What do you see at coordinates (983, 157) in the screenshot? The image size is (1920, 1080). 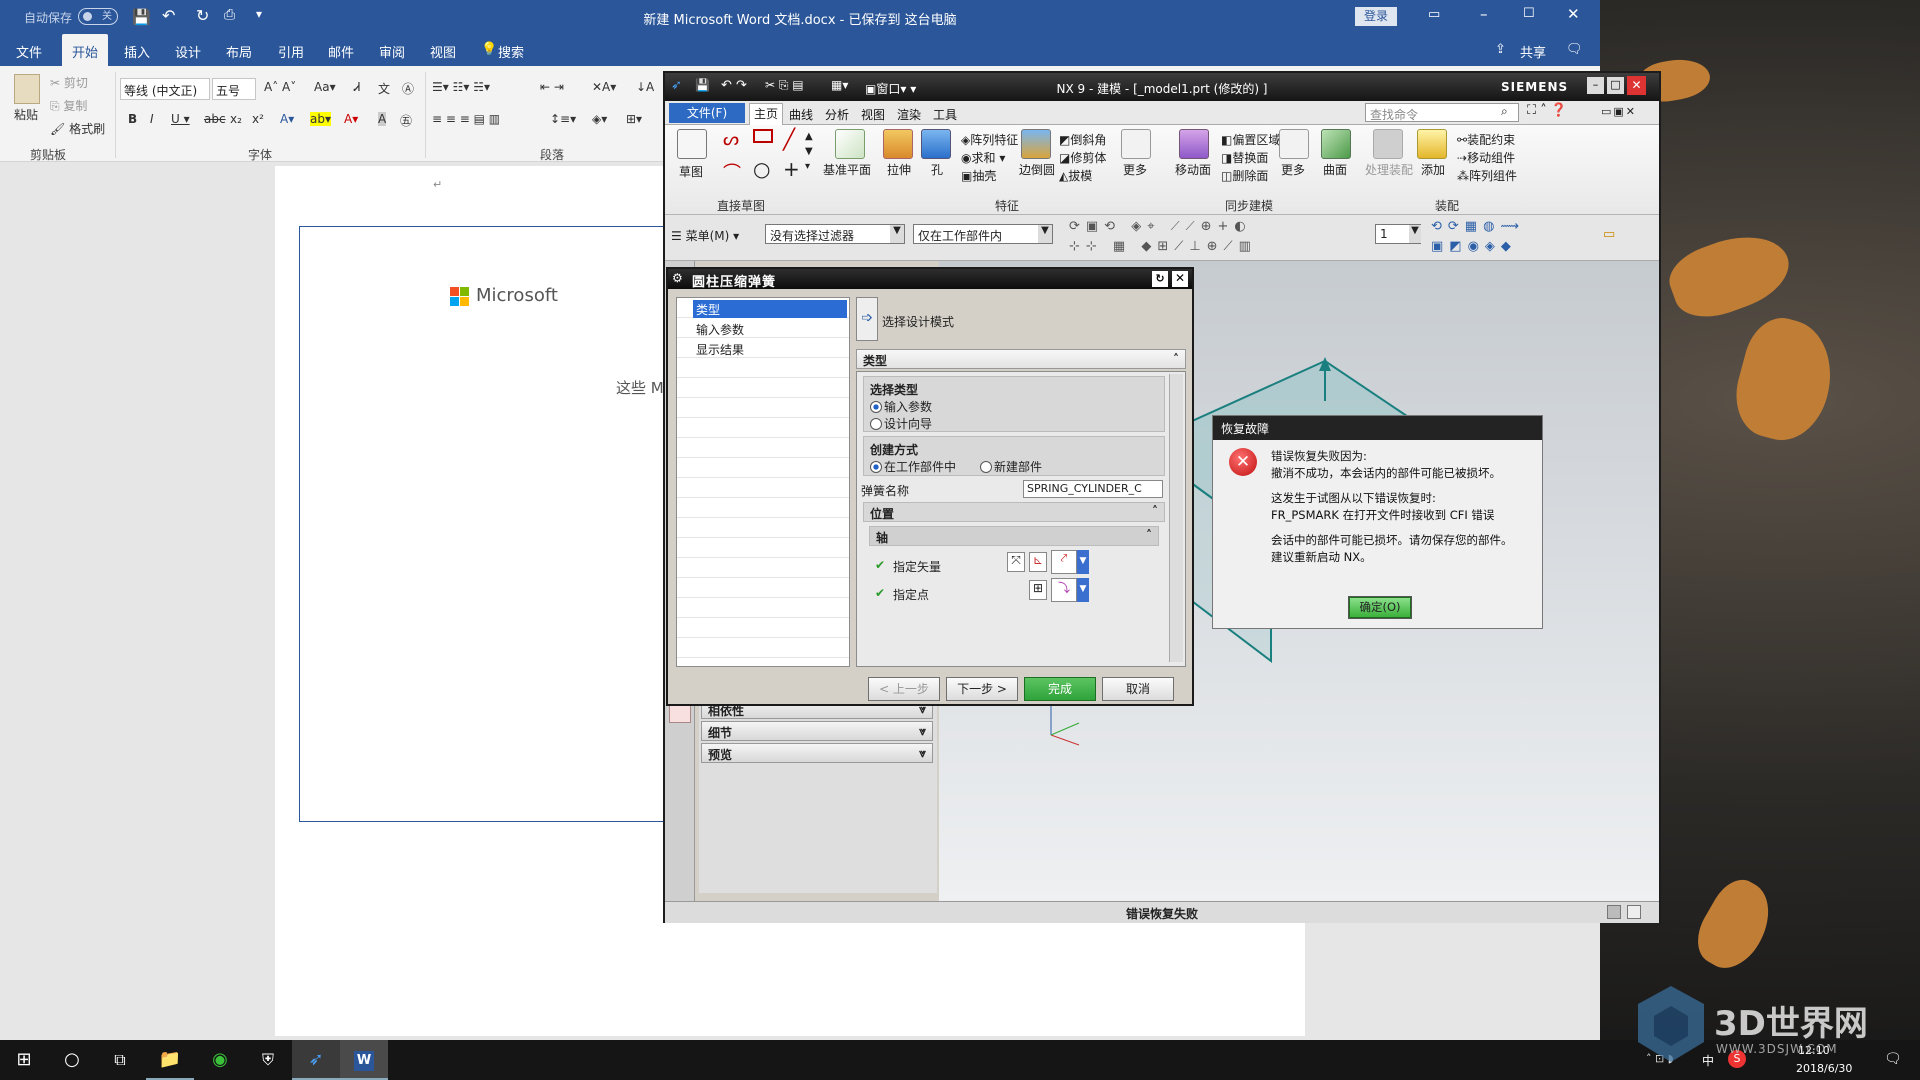 I see `unite-button: ◉求和 ▾` at bounding box center [983, 157].